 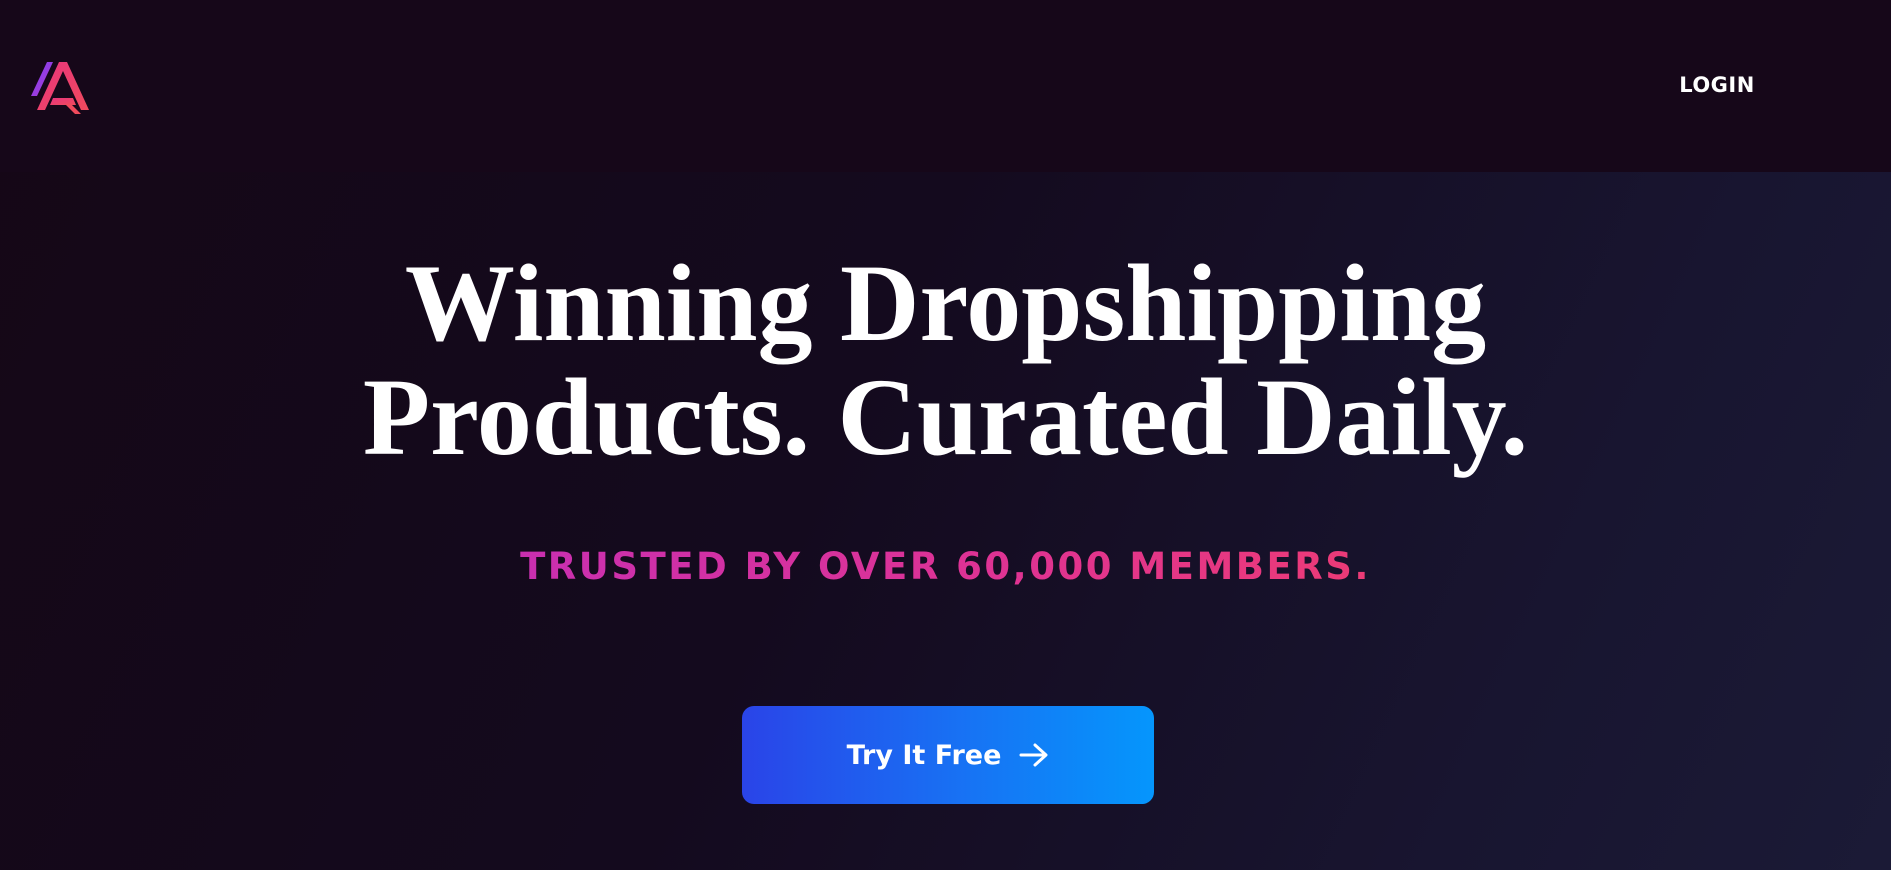 I want to click on hero-headline-line-1: Winning Dropshipping, so click(x=945, y=303).